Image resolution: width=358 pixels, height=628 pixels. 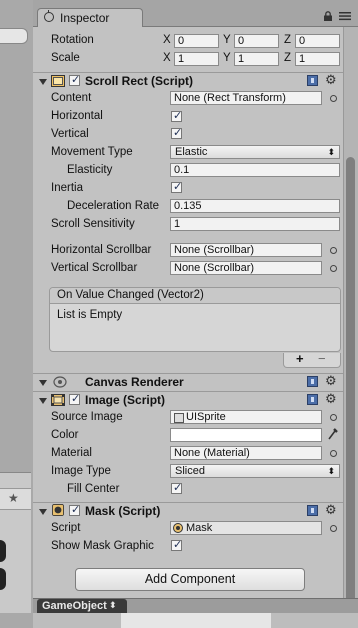 What do you see at coordinates (85, 18) in the screenshot?
I see `tab-label: Inspector` at bounding box center [85, 18].